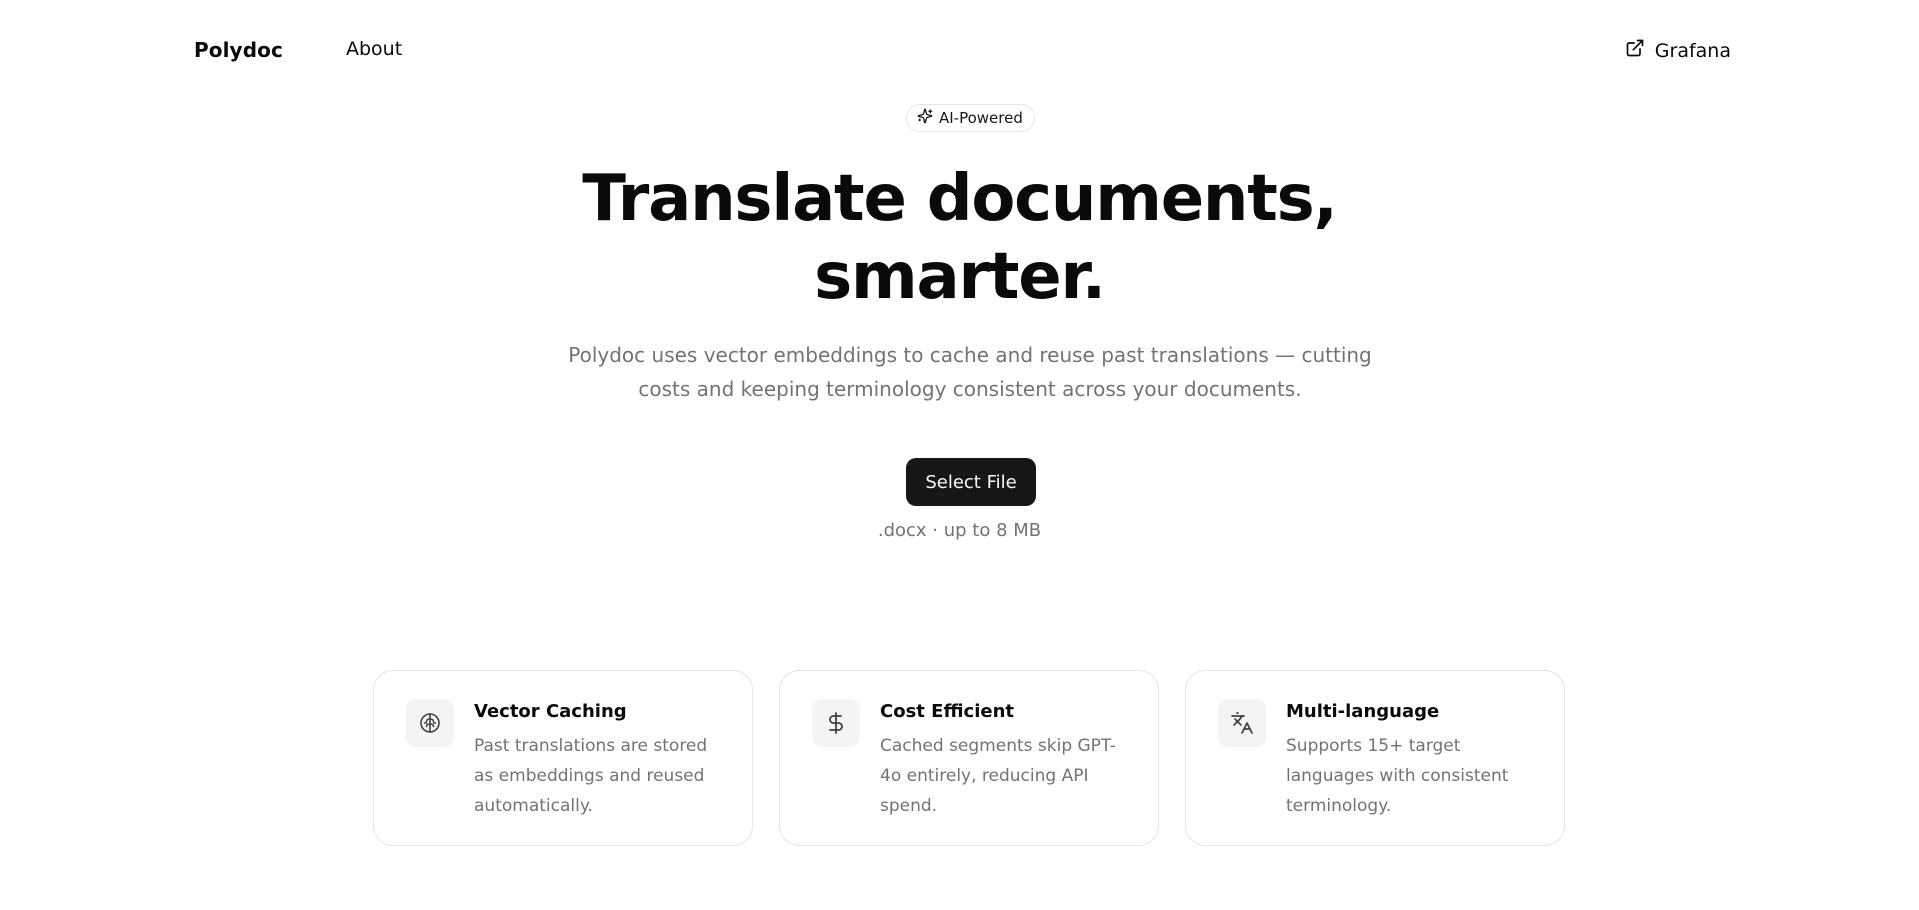 The image size is (1919, 910). What do you see at coordinates (947, 711) in the screenshot?
I see `feature-title: Cost Efficient` at bounding box center [947, 711].